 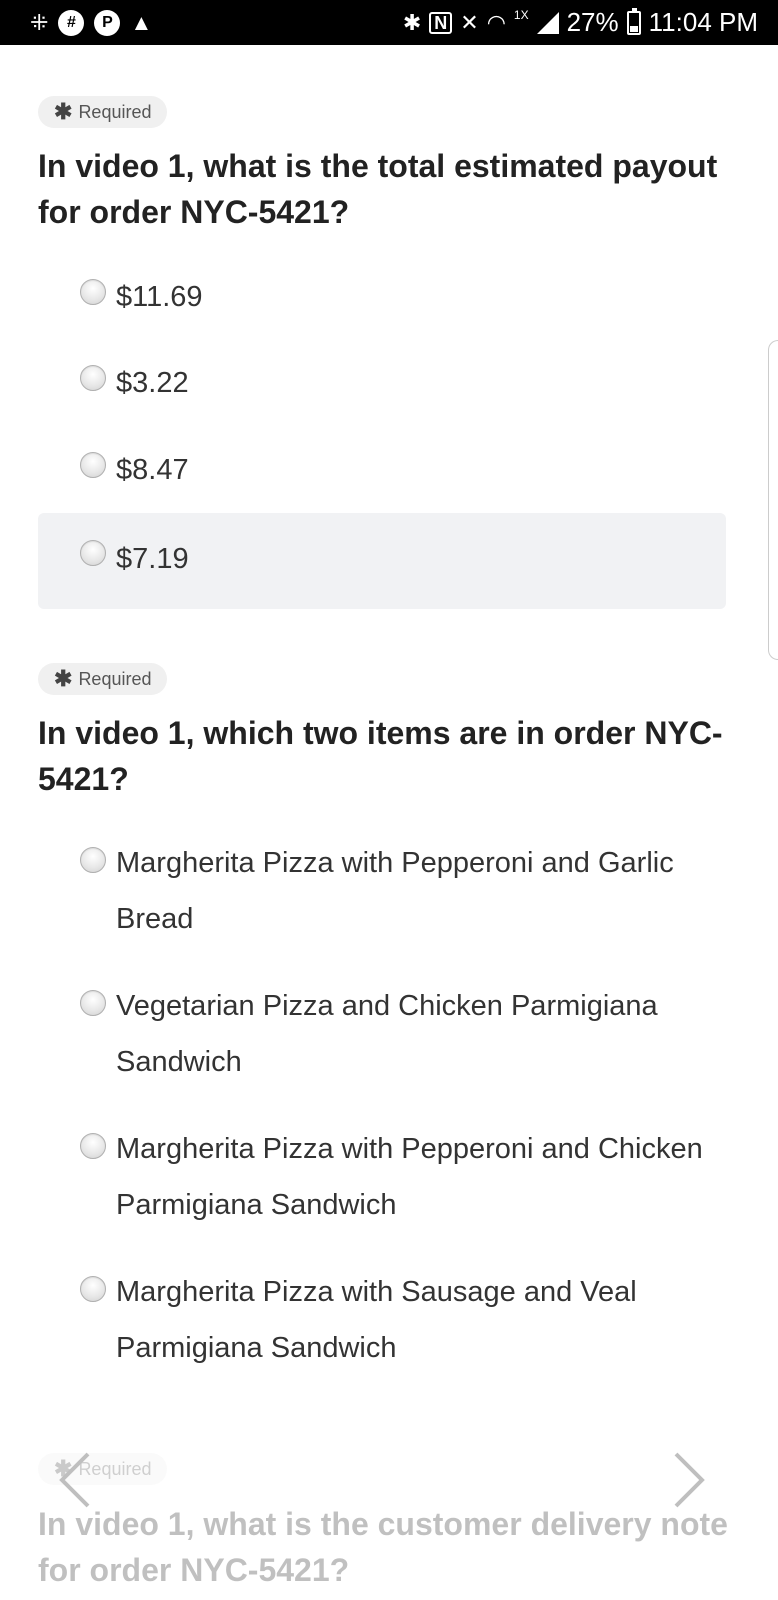 What do you see at coordinates (496, 22) in the screenshot?
I see `wifi-icon: ◠` at bounding box center [496, 22].